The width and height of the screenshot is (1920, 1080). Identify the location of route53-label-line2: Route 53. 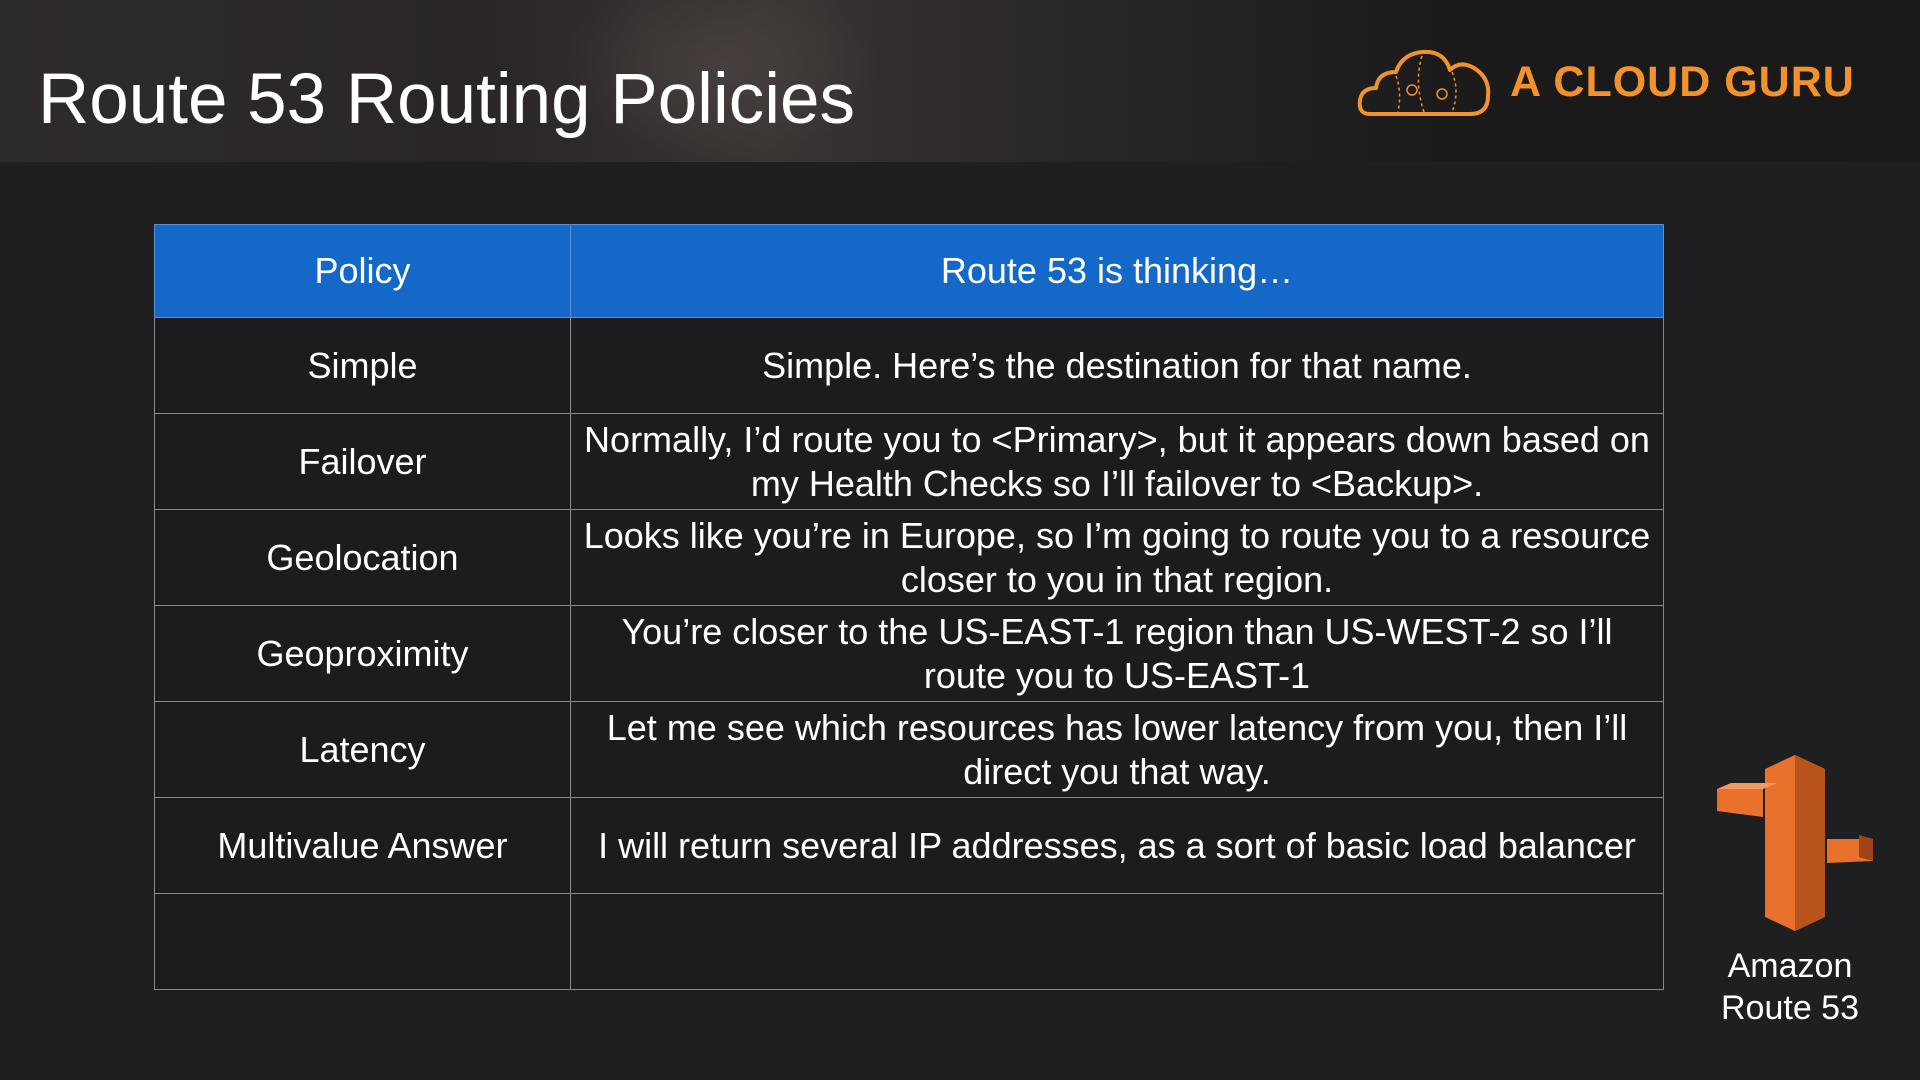
(1790, 1008).